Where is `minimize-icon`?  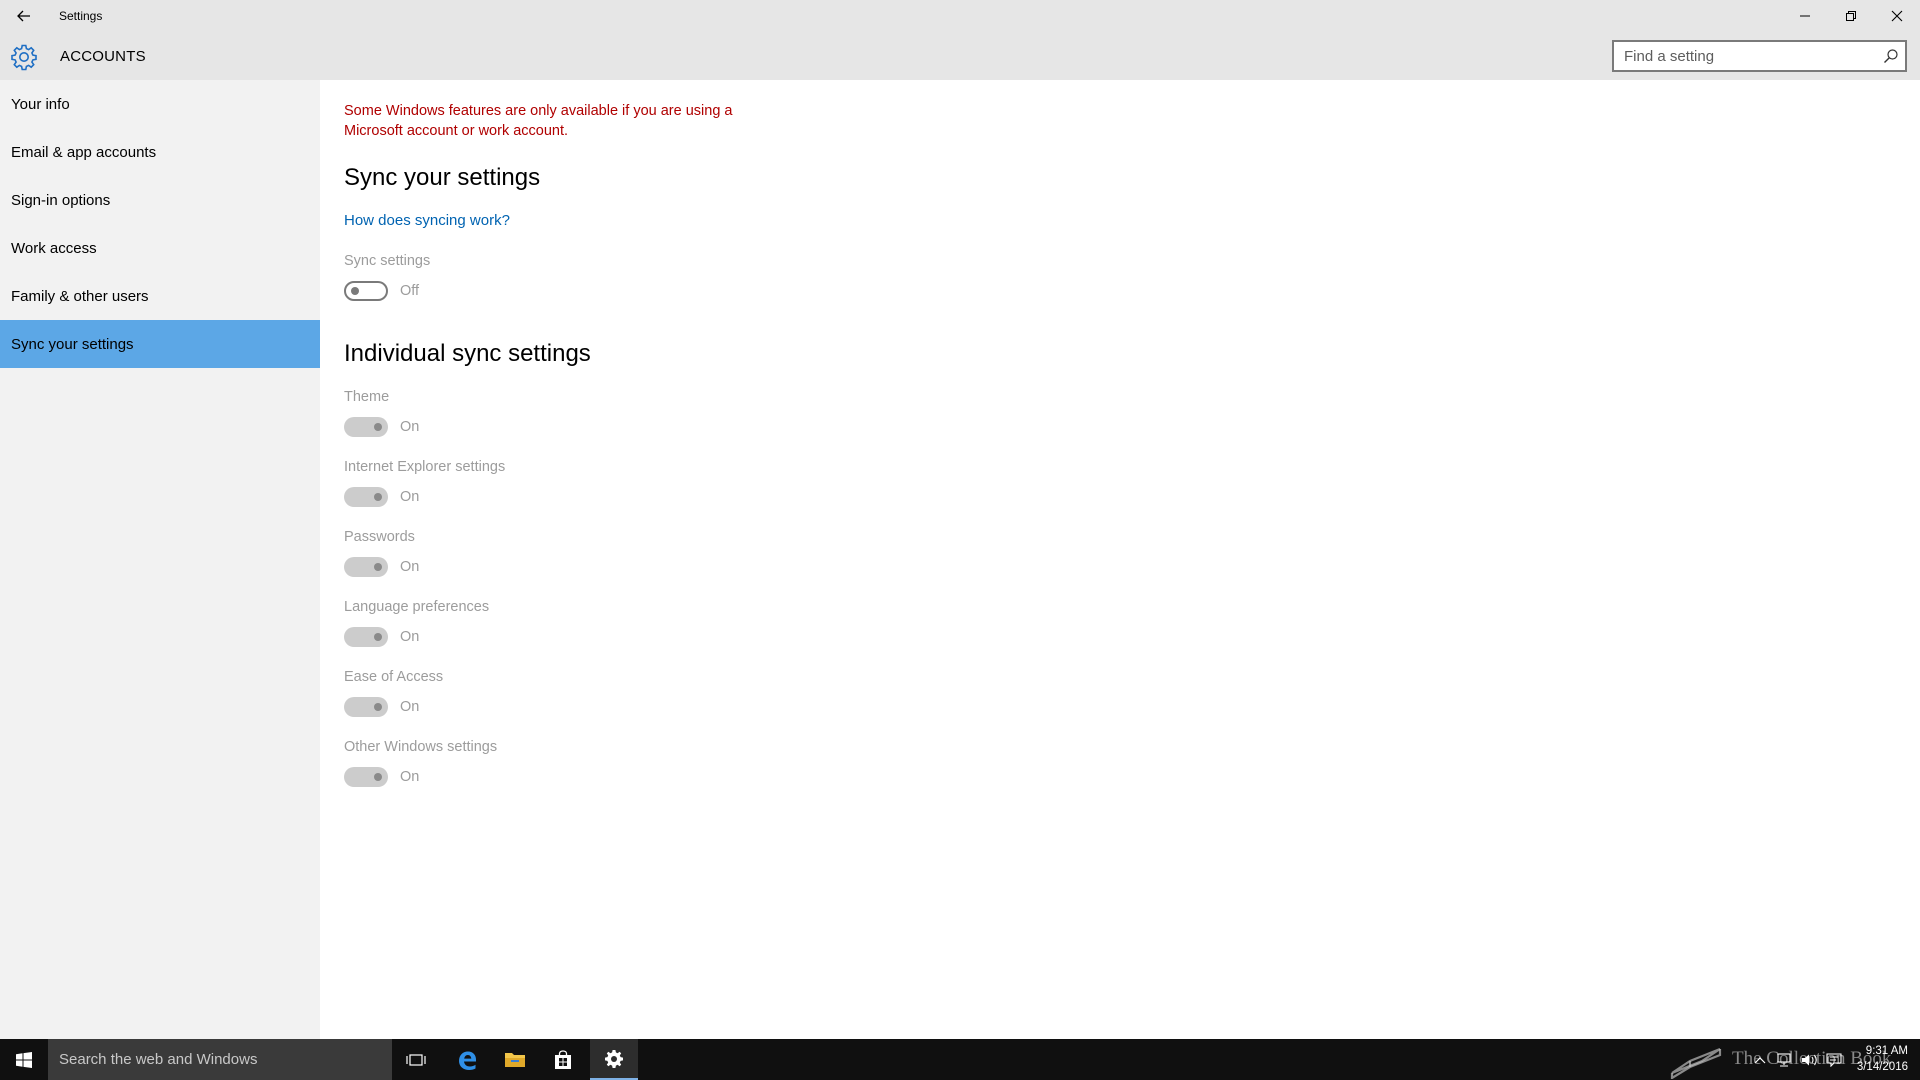 minimize-icon is located at coordinates (1805, 16).